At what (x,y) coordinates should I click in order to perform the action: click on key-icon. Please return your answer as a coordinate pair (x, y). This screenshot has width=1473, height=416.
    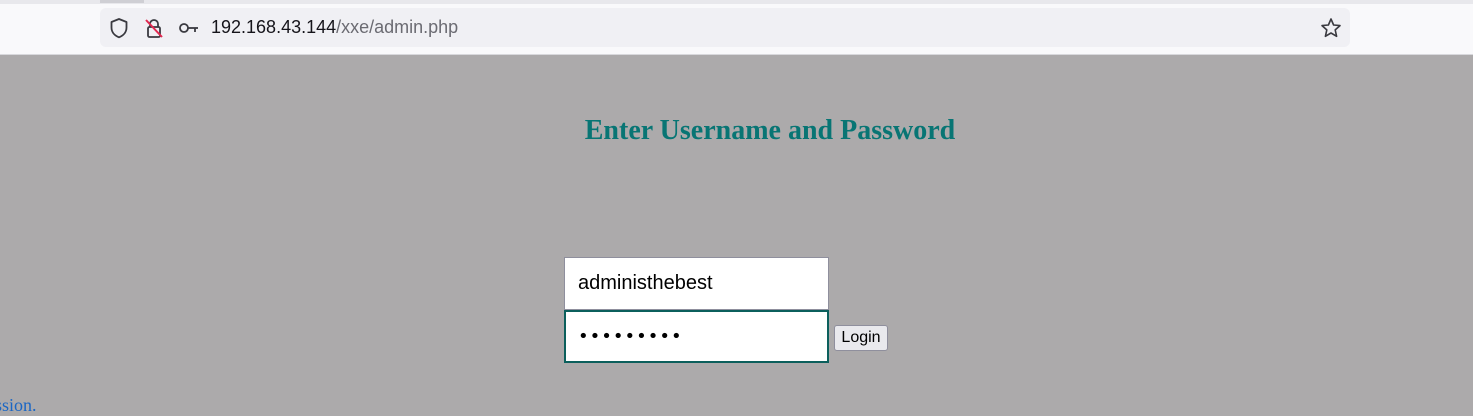
    Looking at the image, I should click on (189, 30).